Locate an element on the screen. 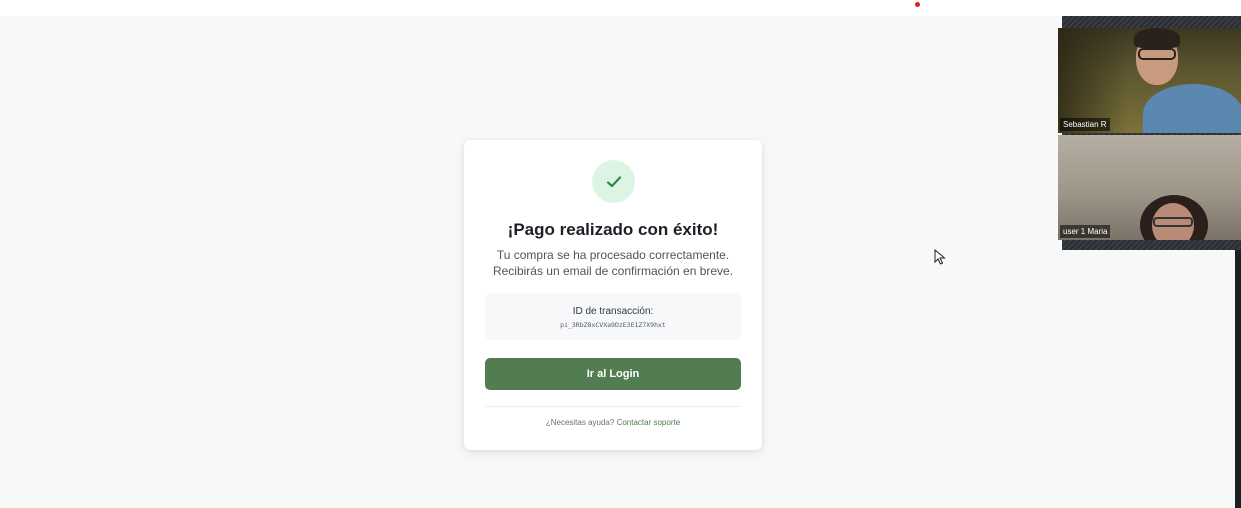  top-bar is located at coordinates (620, 8).